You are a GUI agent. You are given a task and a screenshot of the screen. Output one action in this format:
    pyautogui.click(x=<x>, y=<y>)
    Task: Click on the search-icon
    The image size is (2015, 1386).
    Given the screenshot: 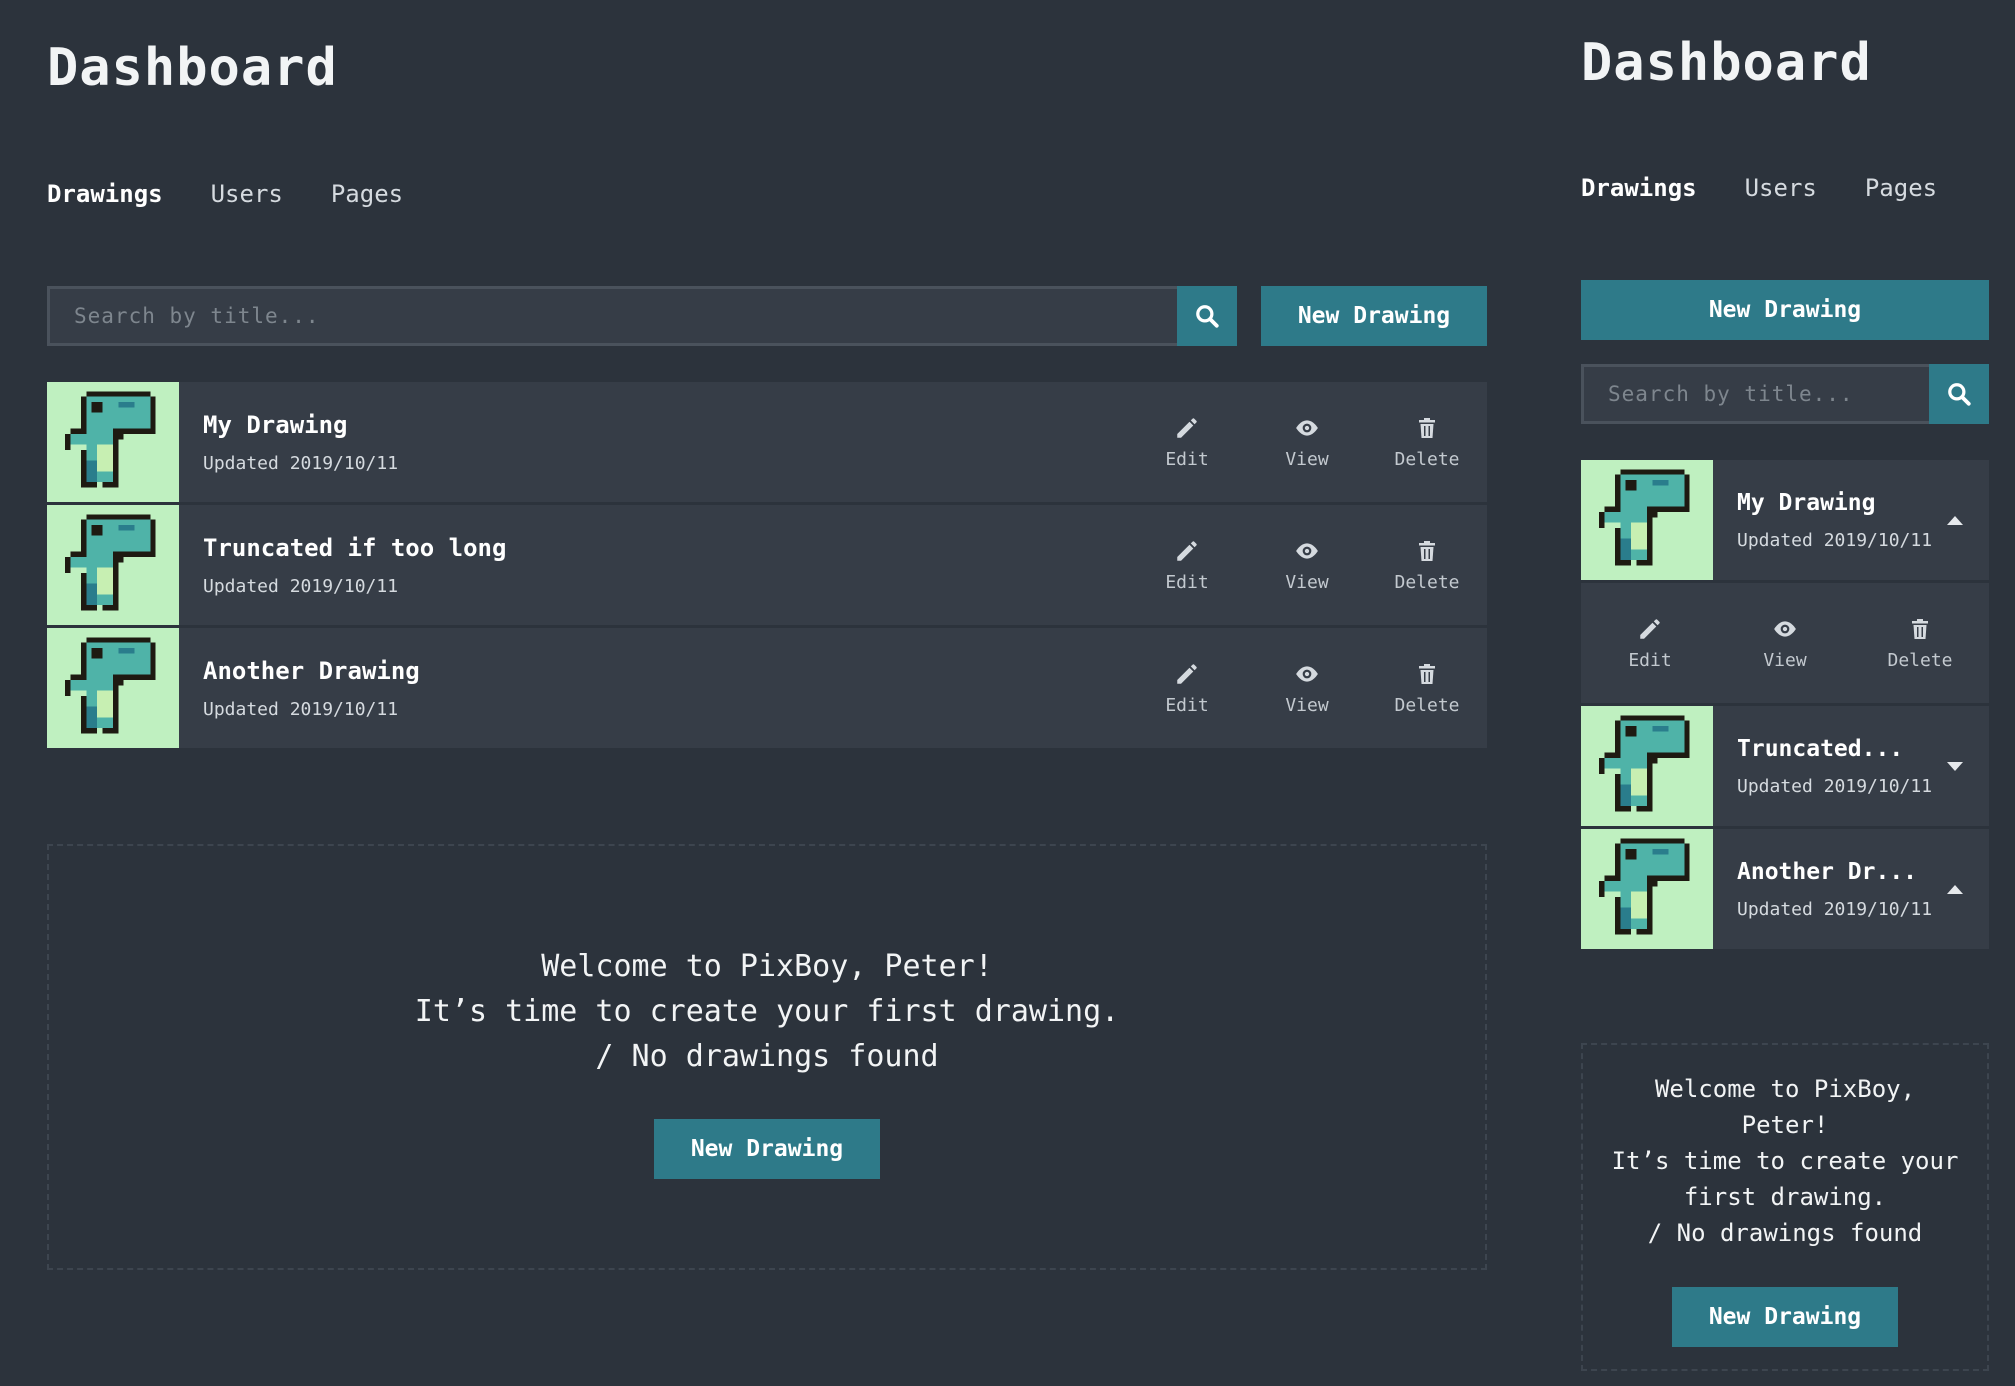 What is the action you would take?
    pyautogui.click(x=1207, y=316)
    